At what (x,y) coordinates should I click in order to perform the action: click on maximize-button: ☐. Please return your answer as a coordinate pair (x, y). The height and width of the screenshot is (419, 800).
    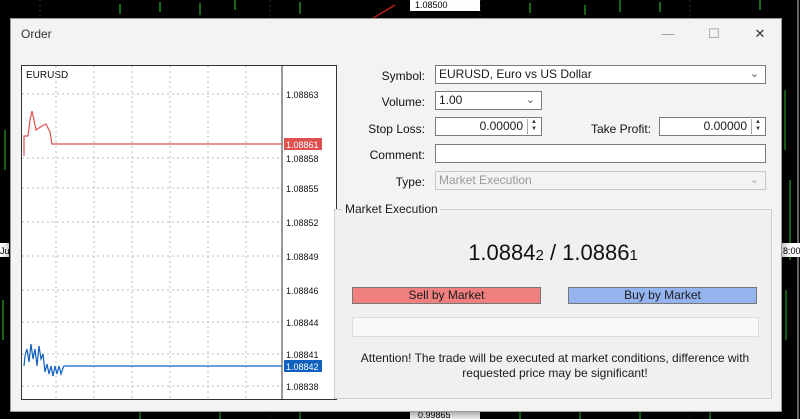
    Looking at the image, I should click on (714, 34).